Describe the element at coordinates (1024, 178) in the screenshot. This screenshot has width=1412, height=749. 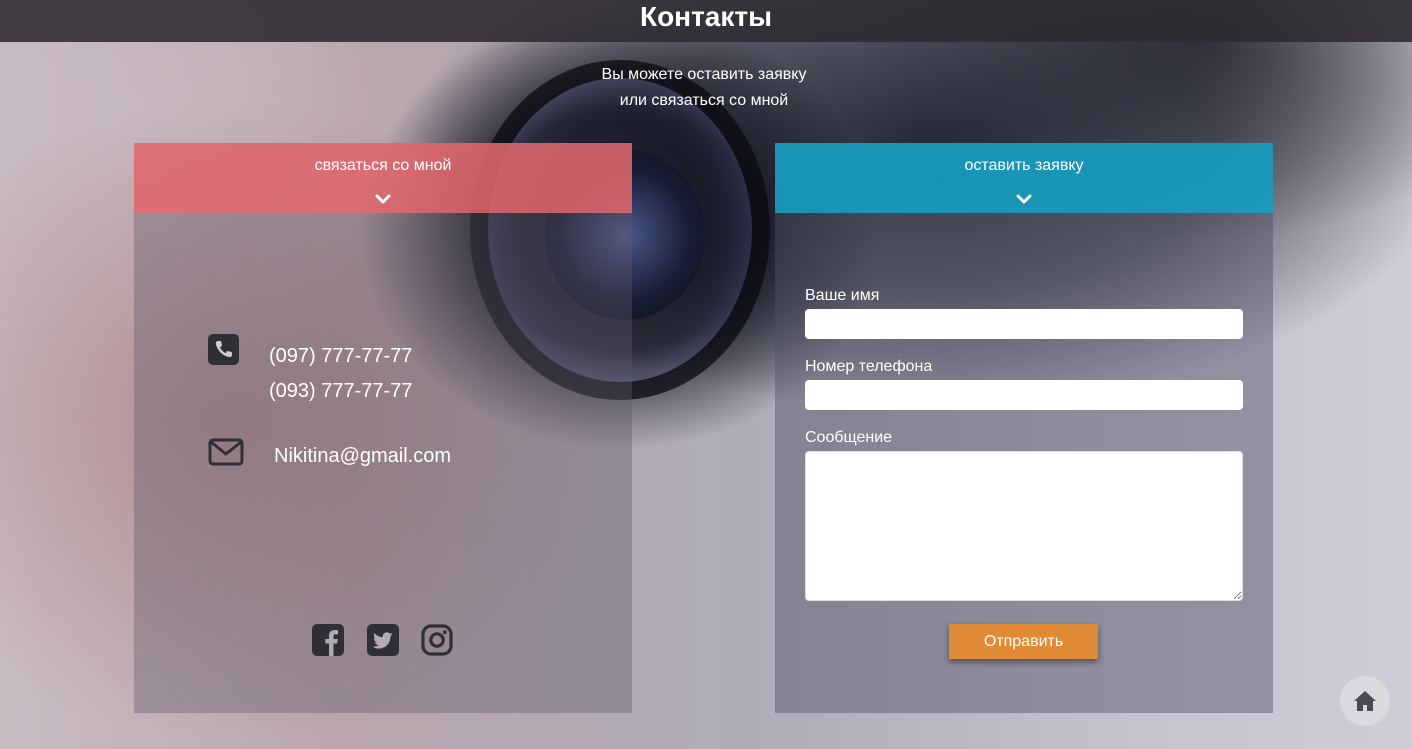
I see `request-panel-header: оставить заявку` at that location.